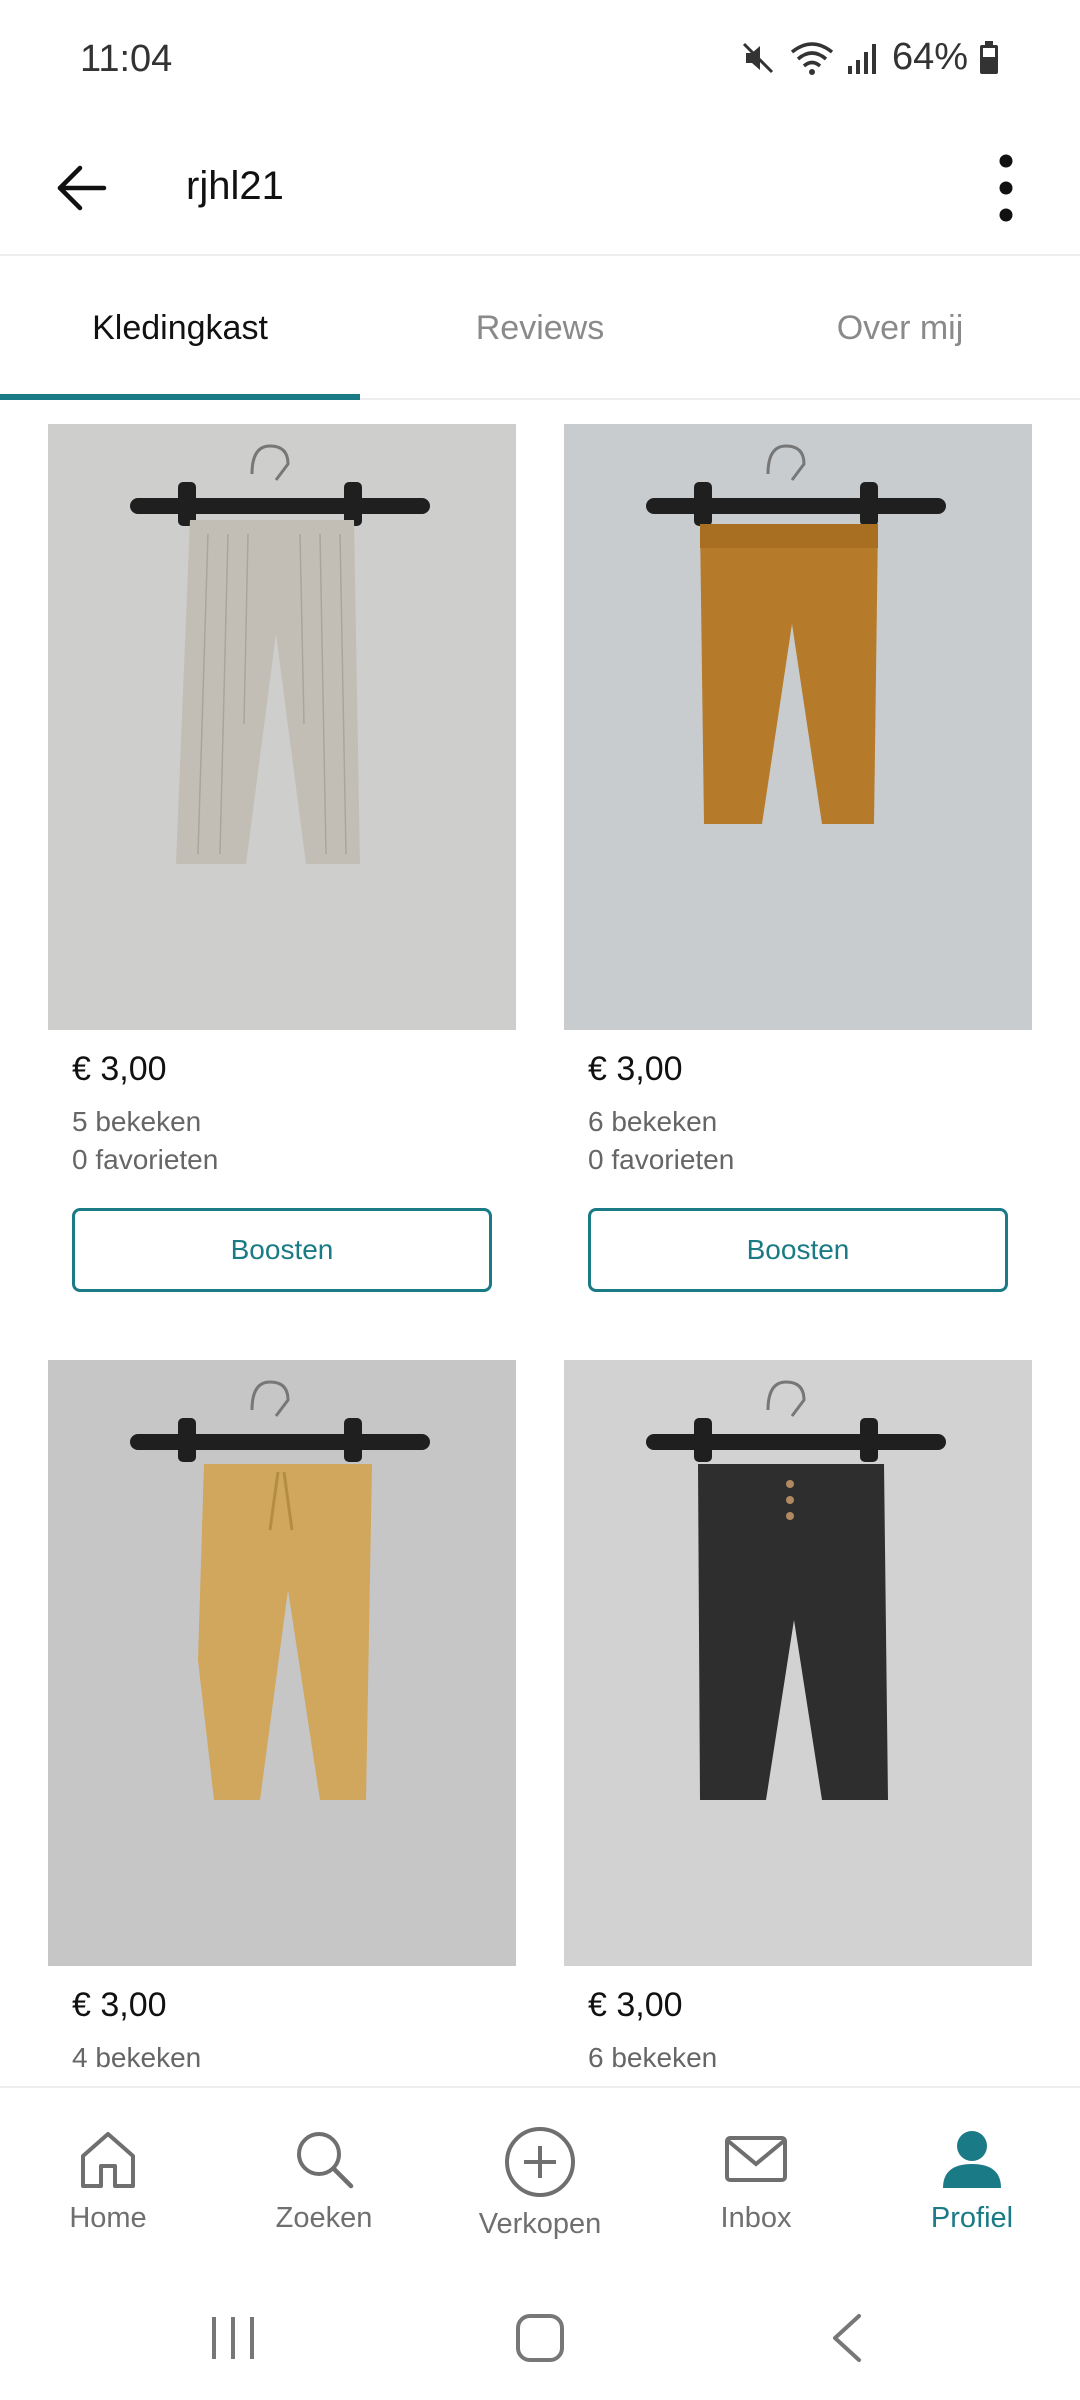  I want to click on chevron-left-icon, so click(846, 2338).